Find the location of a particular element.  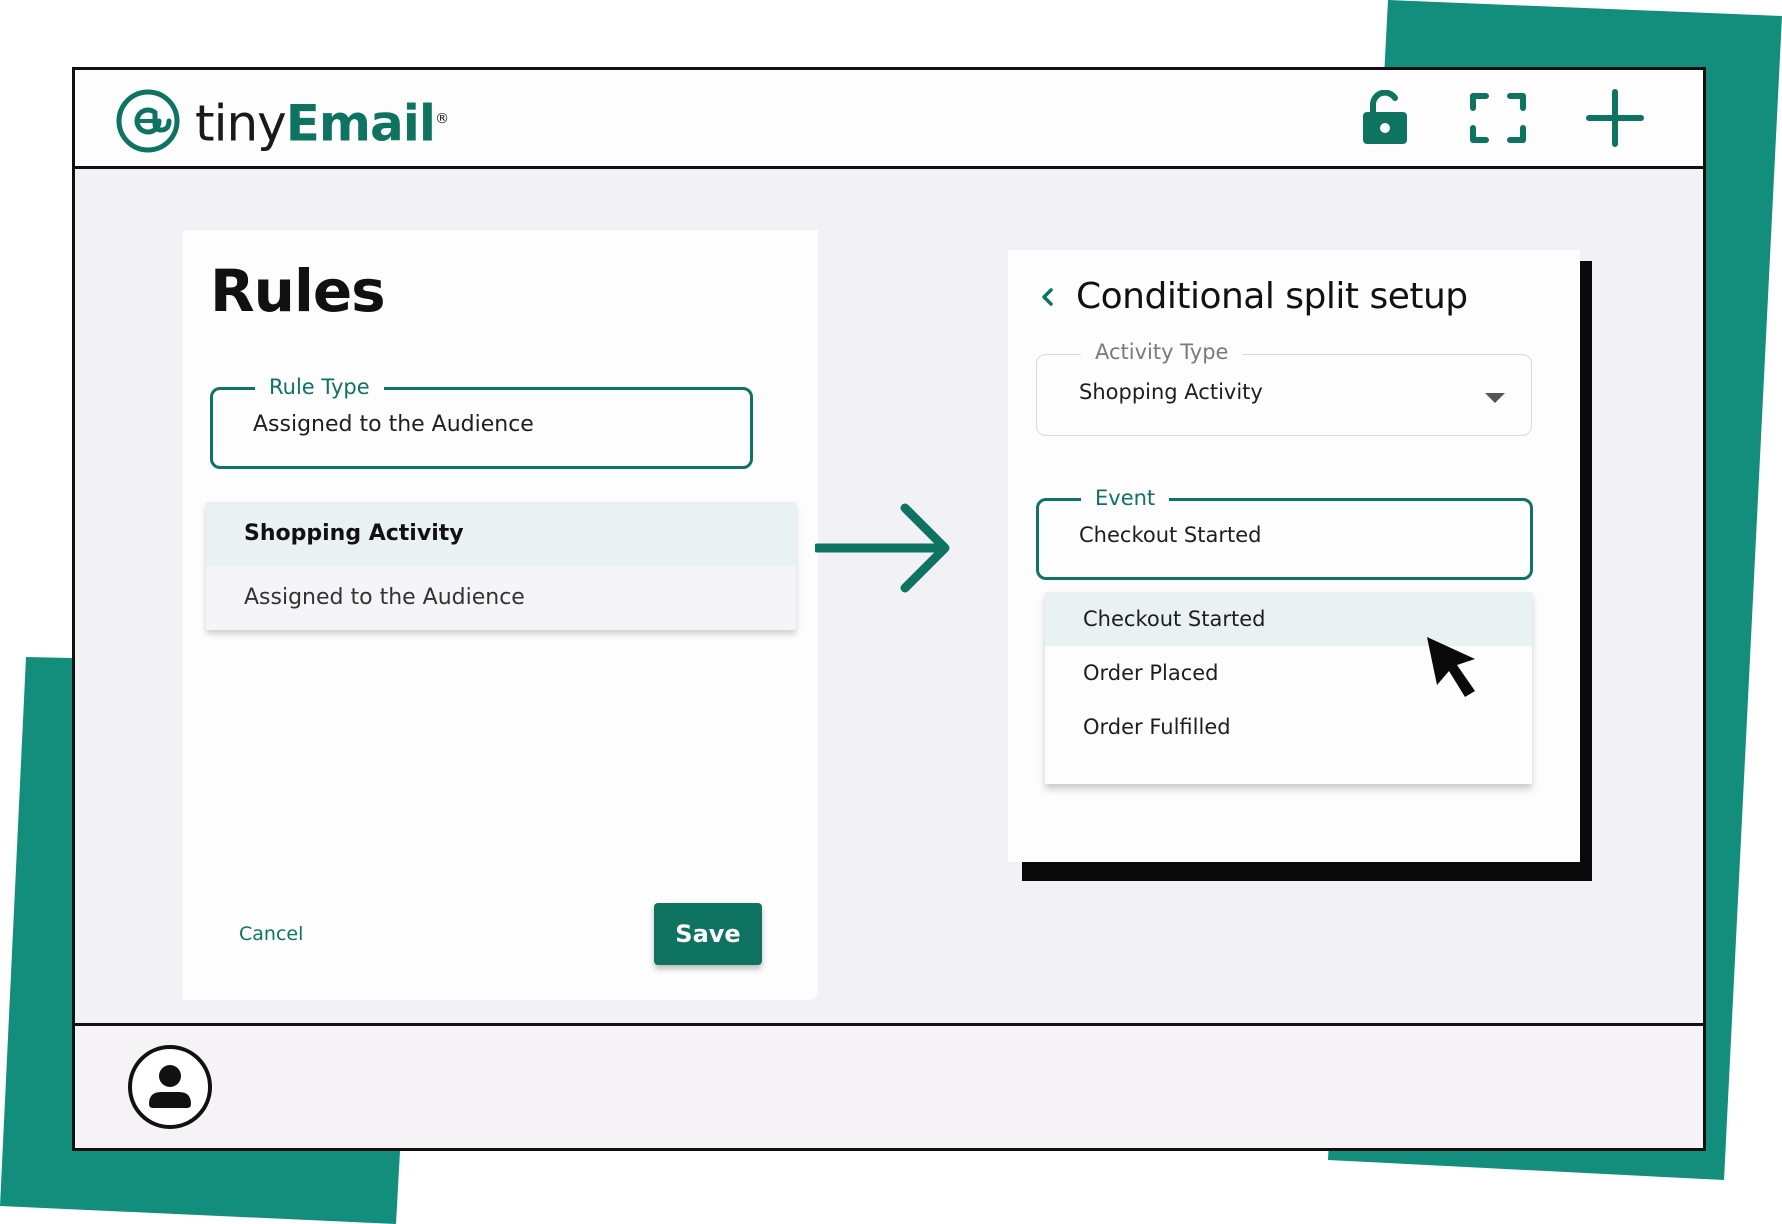

rule-type-label: Rule Type is located at coordinates (319, 387).